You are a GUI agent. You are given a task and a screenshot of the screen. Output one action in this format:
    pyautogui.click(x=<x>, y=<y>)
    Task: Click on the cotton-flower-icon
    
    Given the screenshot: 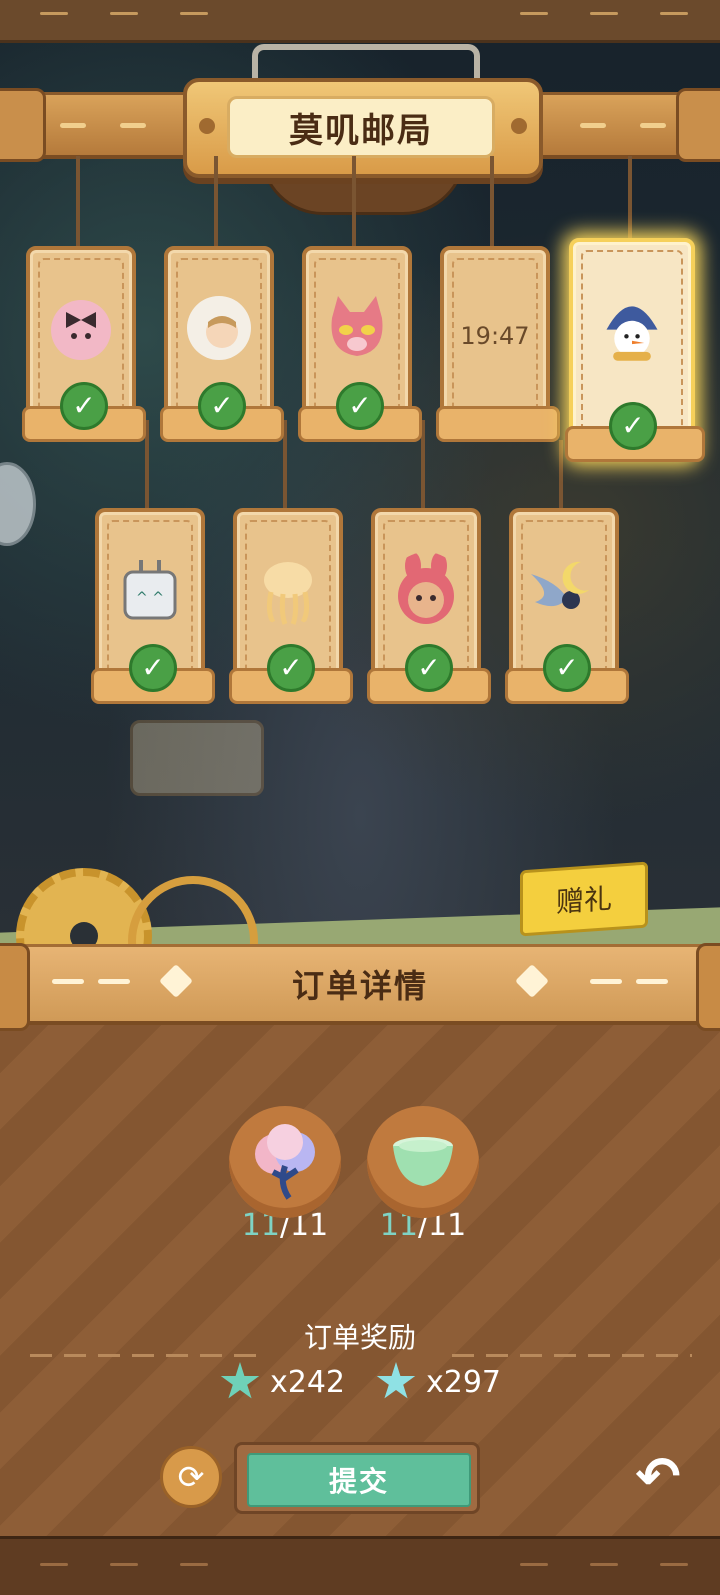 What is the action you would take?
    pyautogui.click(x=285, y=1162)
    